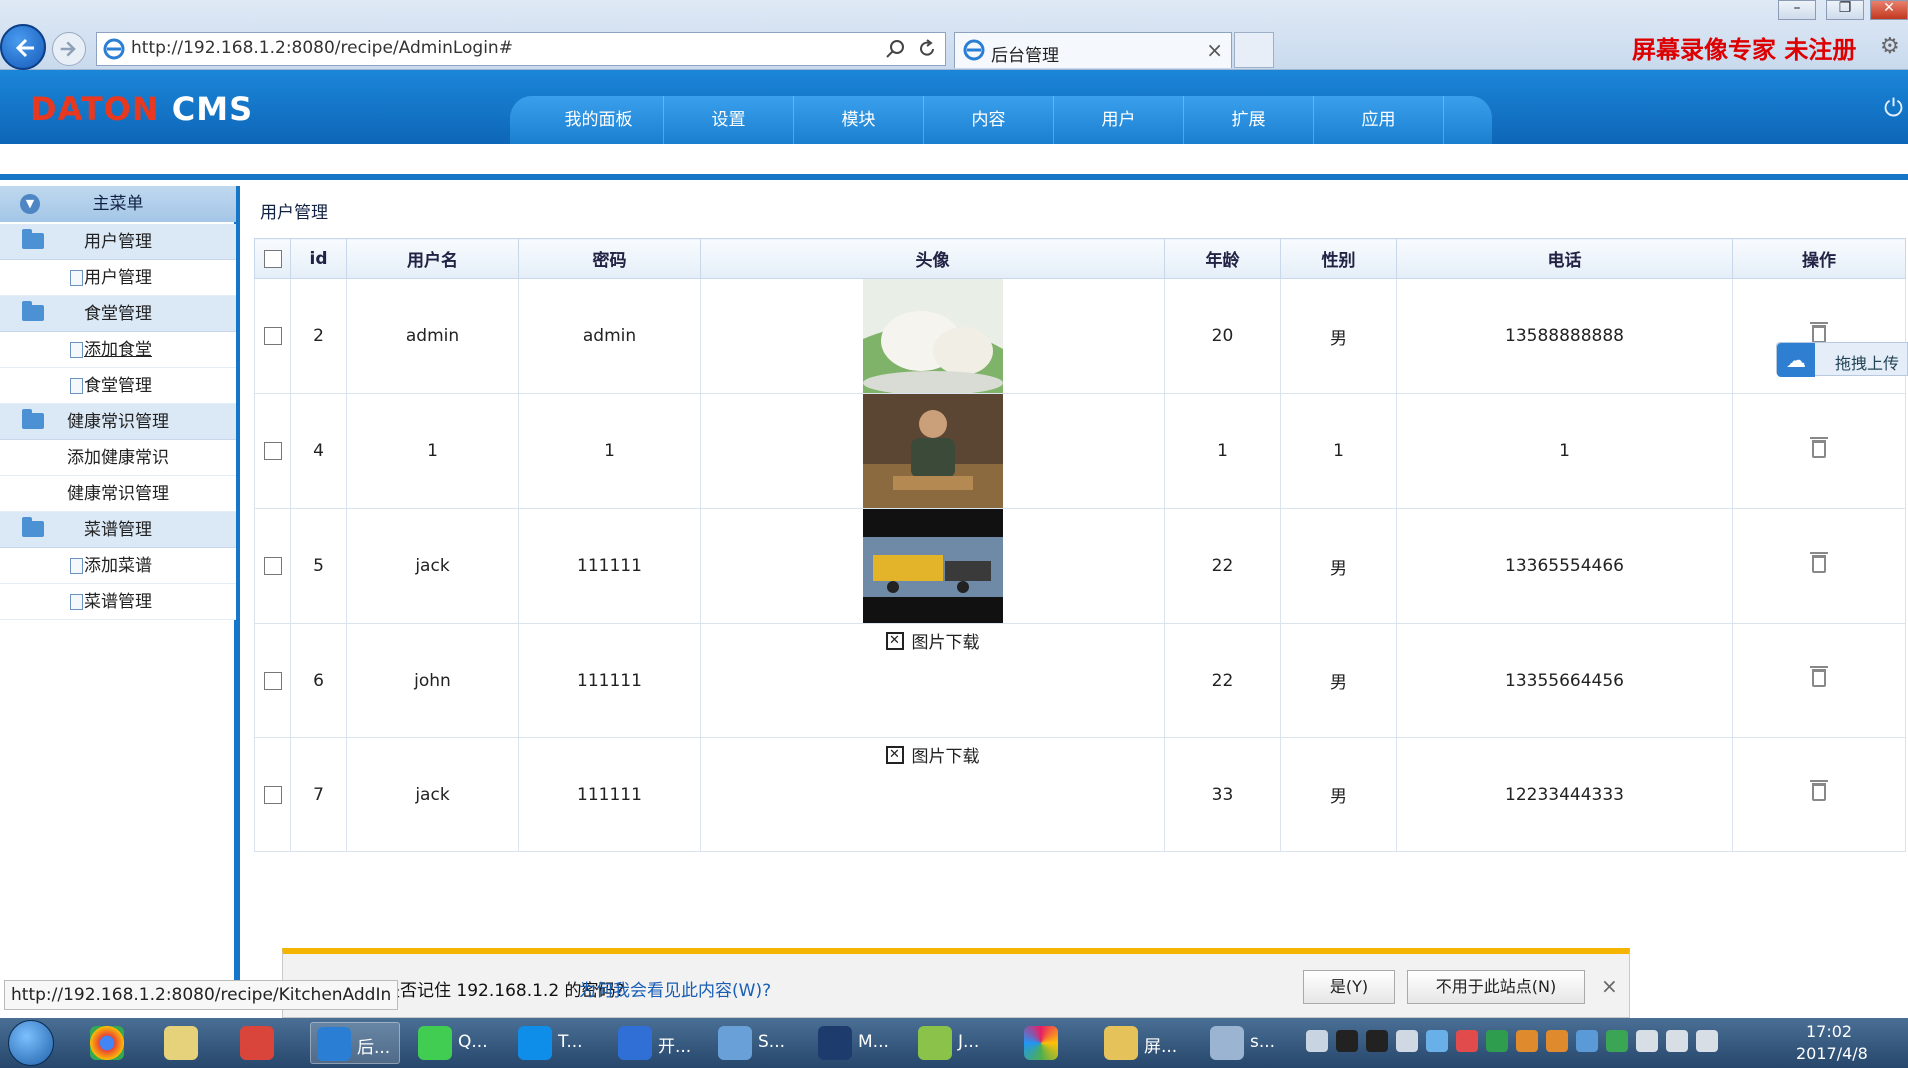  What do you see at coordinates (1338, 680) in the screenshot?
I see `cell-gender: 男` at bounding box center [1338, 680].